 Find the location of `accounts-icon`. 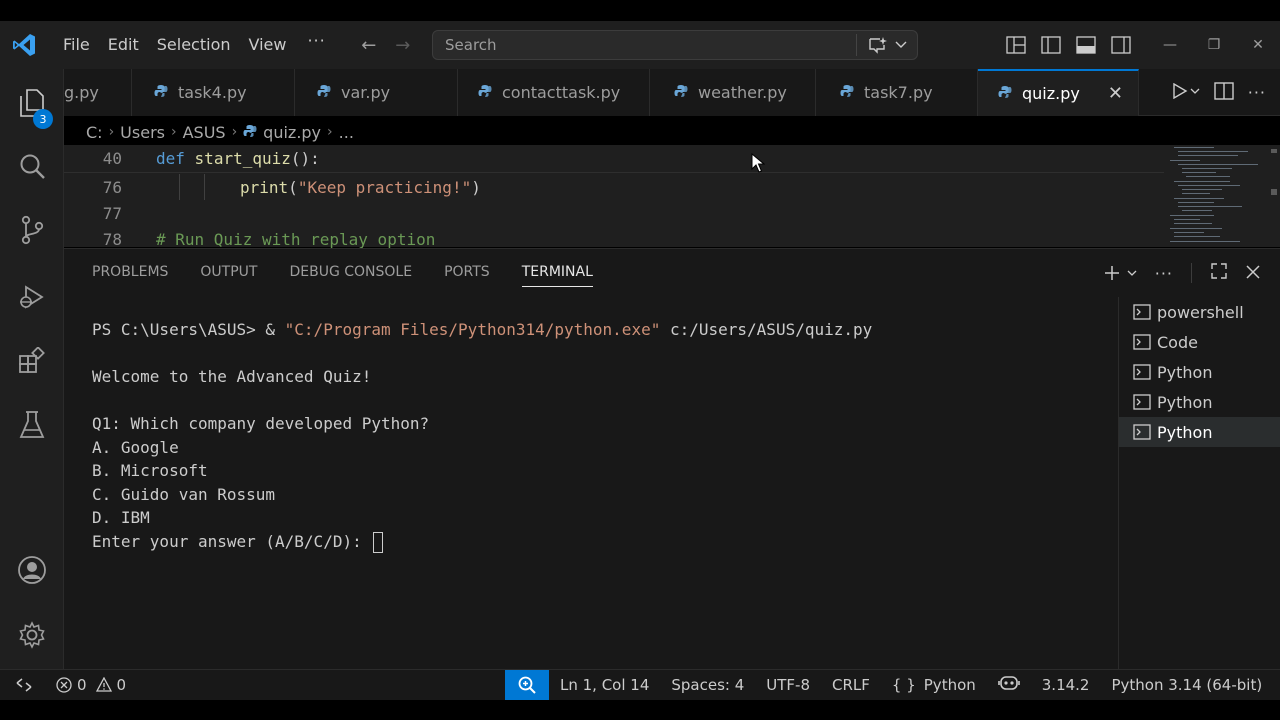

accounts-icon is located at coordinates (32, 570).